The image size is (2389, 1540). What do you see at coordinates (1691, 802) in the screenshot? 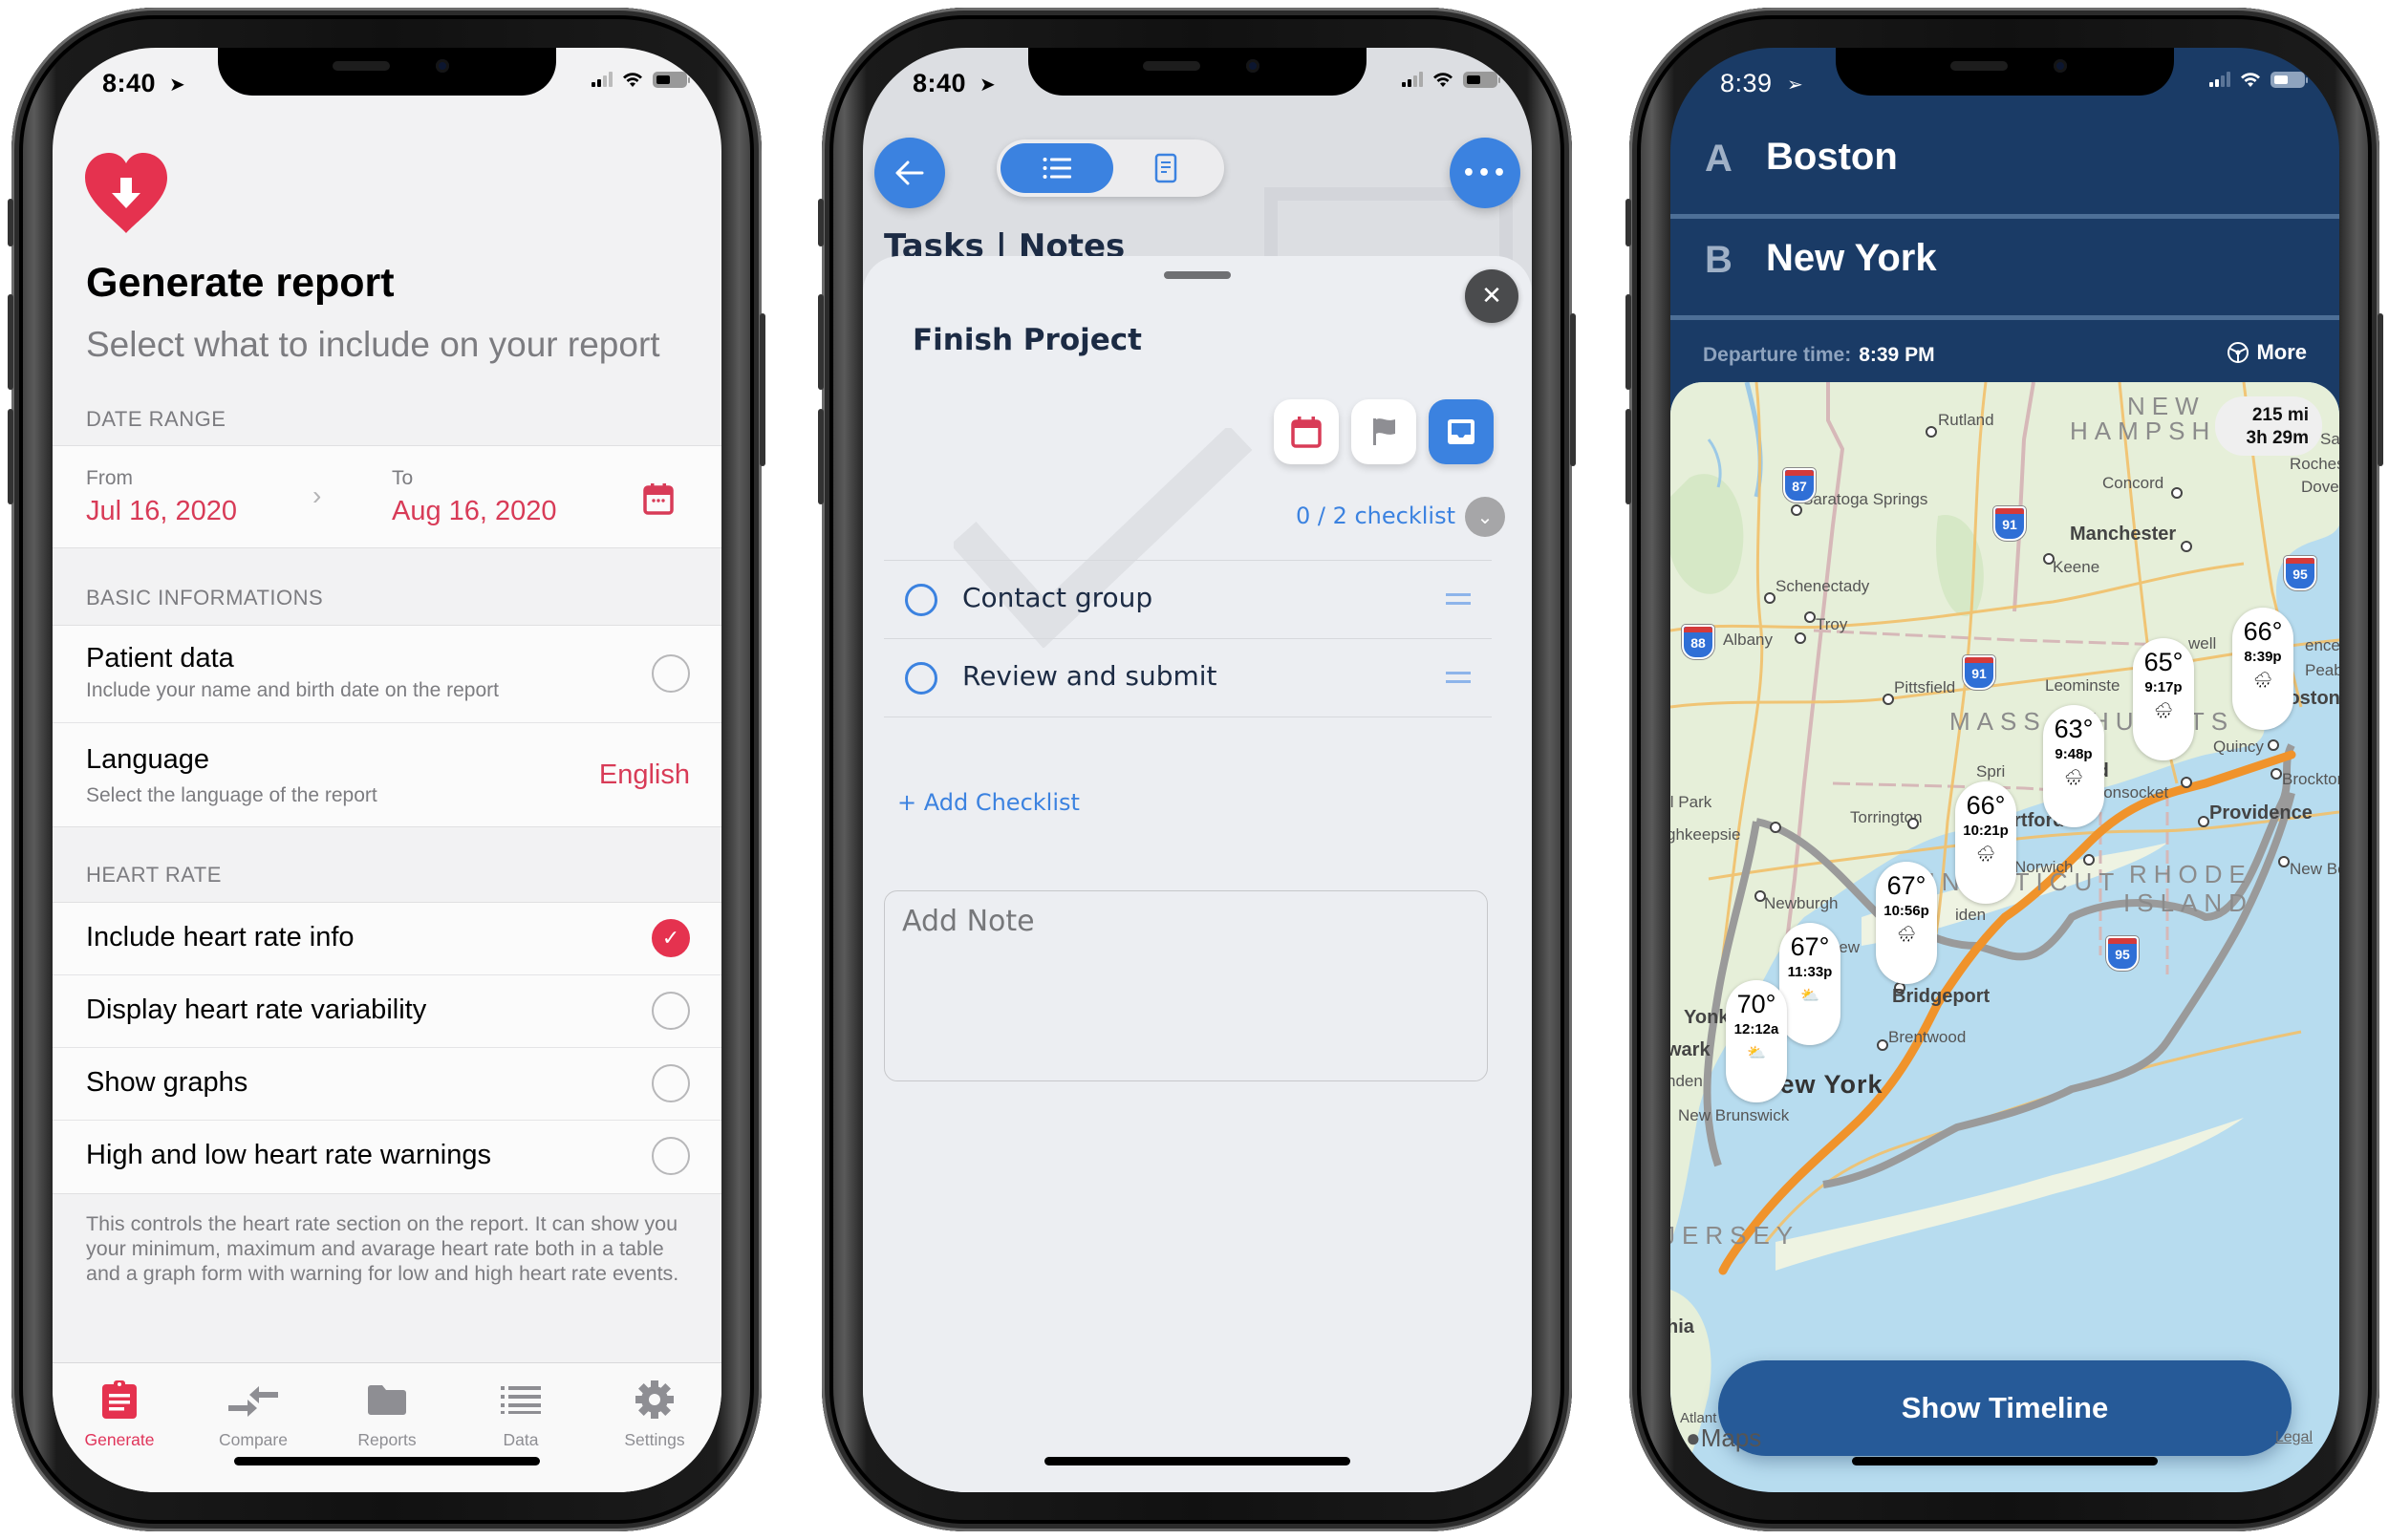
I see `map-label-city: ll Park` at bounding box center [1691, 802].